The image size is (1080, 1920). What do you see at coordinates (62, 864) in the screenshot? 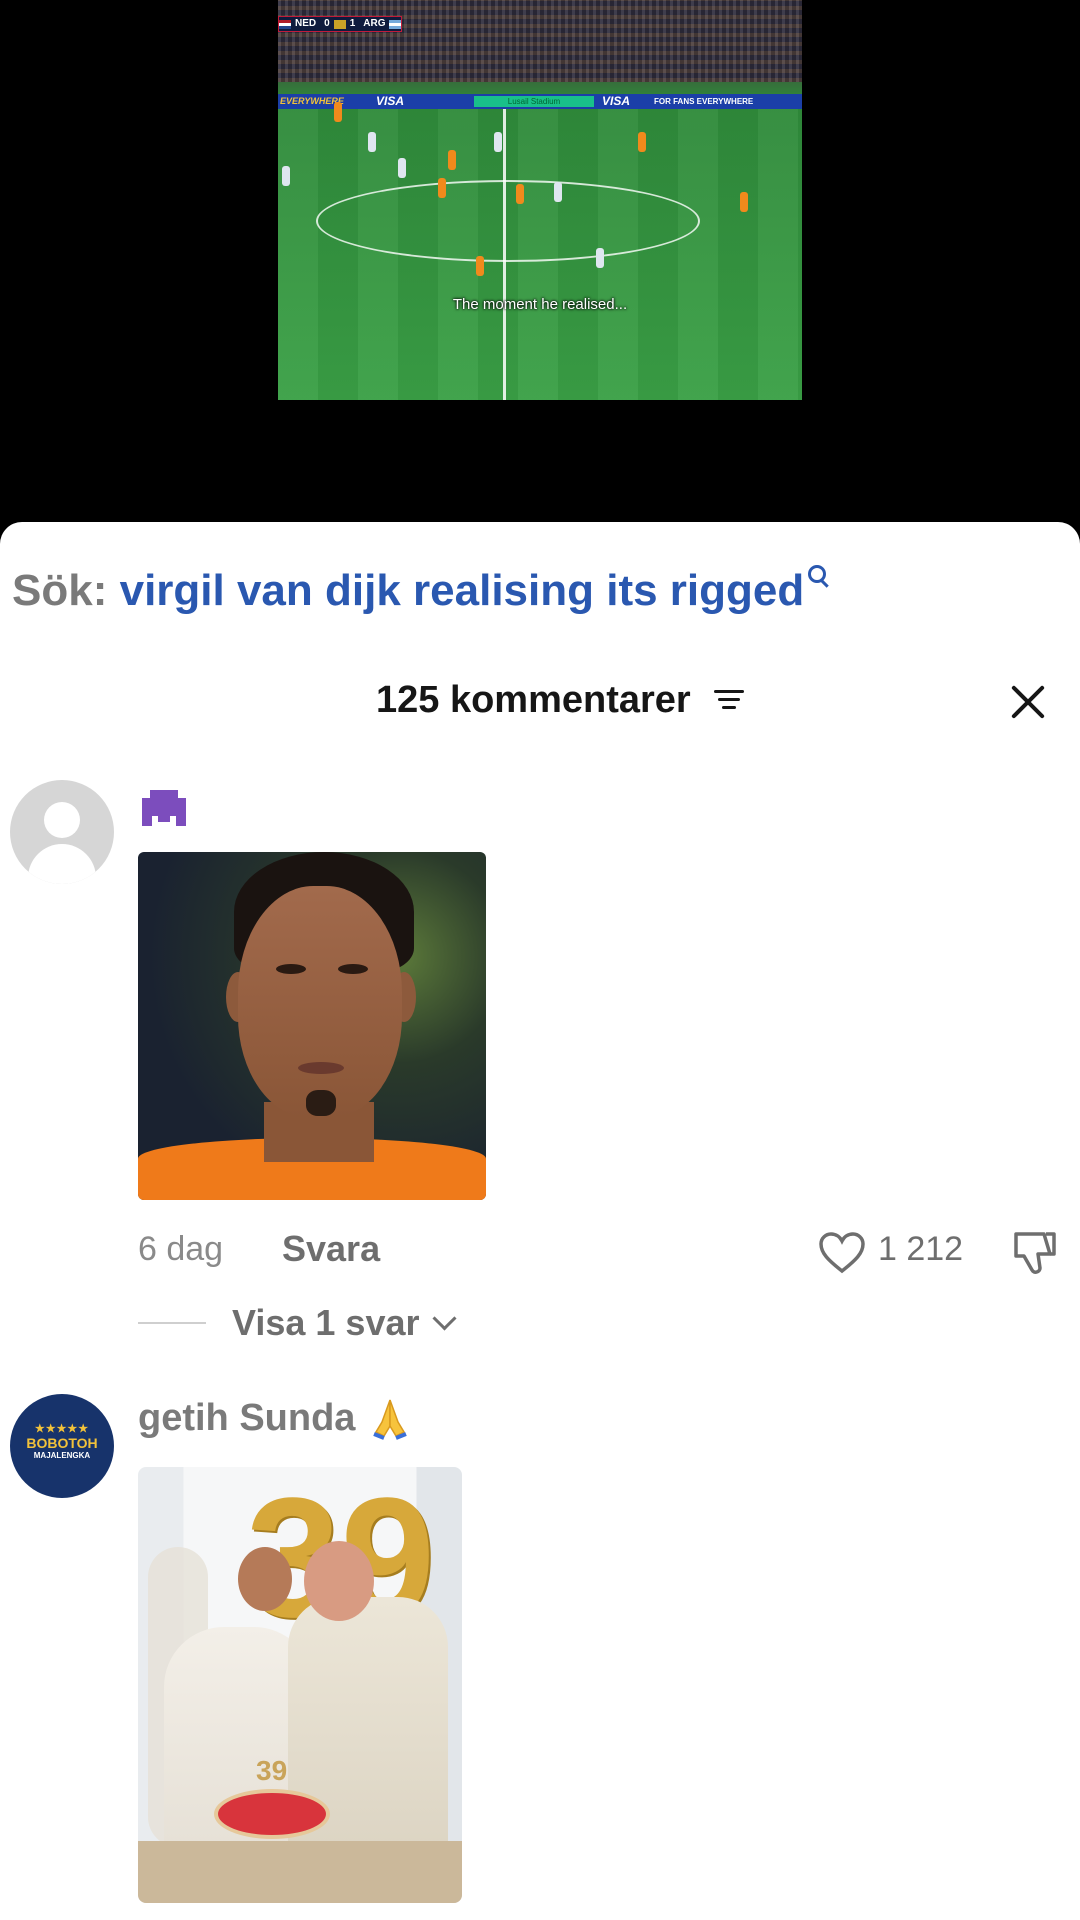
I see `avatar-body` at bounding box center [62, 864].